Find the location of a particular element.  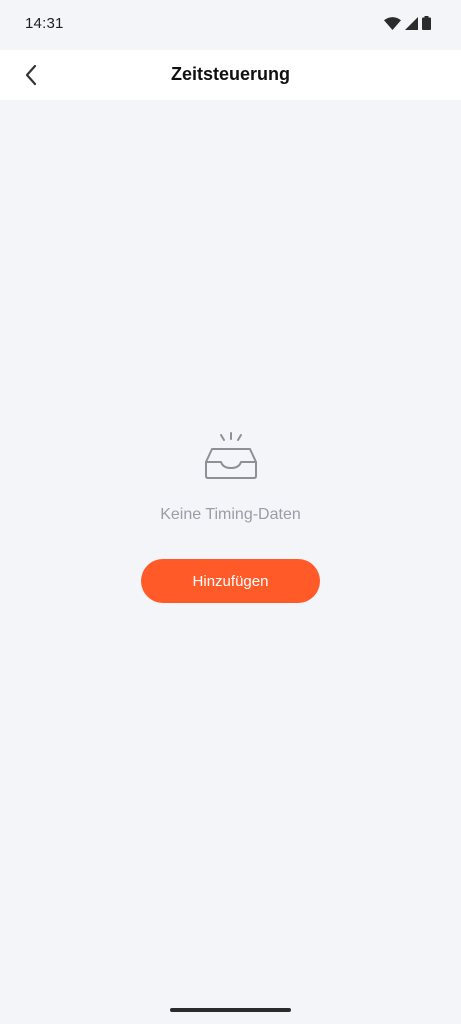

status-bar: 14:31 is located at coordinates (230, 25).